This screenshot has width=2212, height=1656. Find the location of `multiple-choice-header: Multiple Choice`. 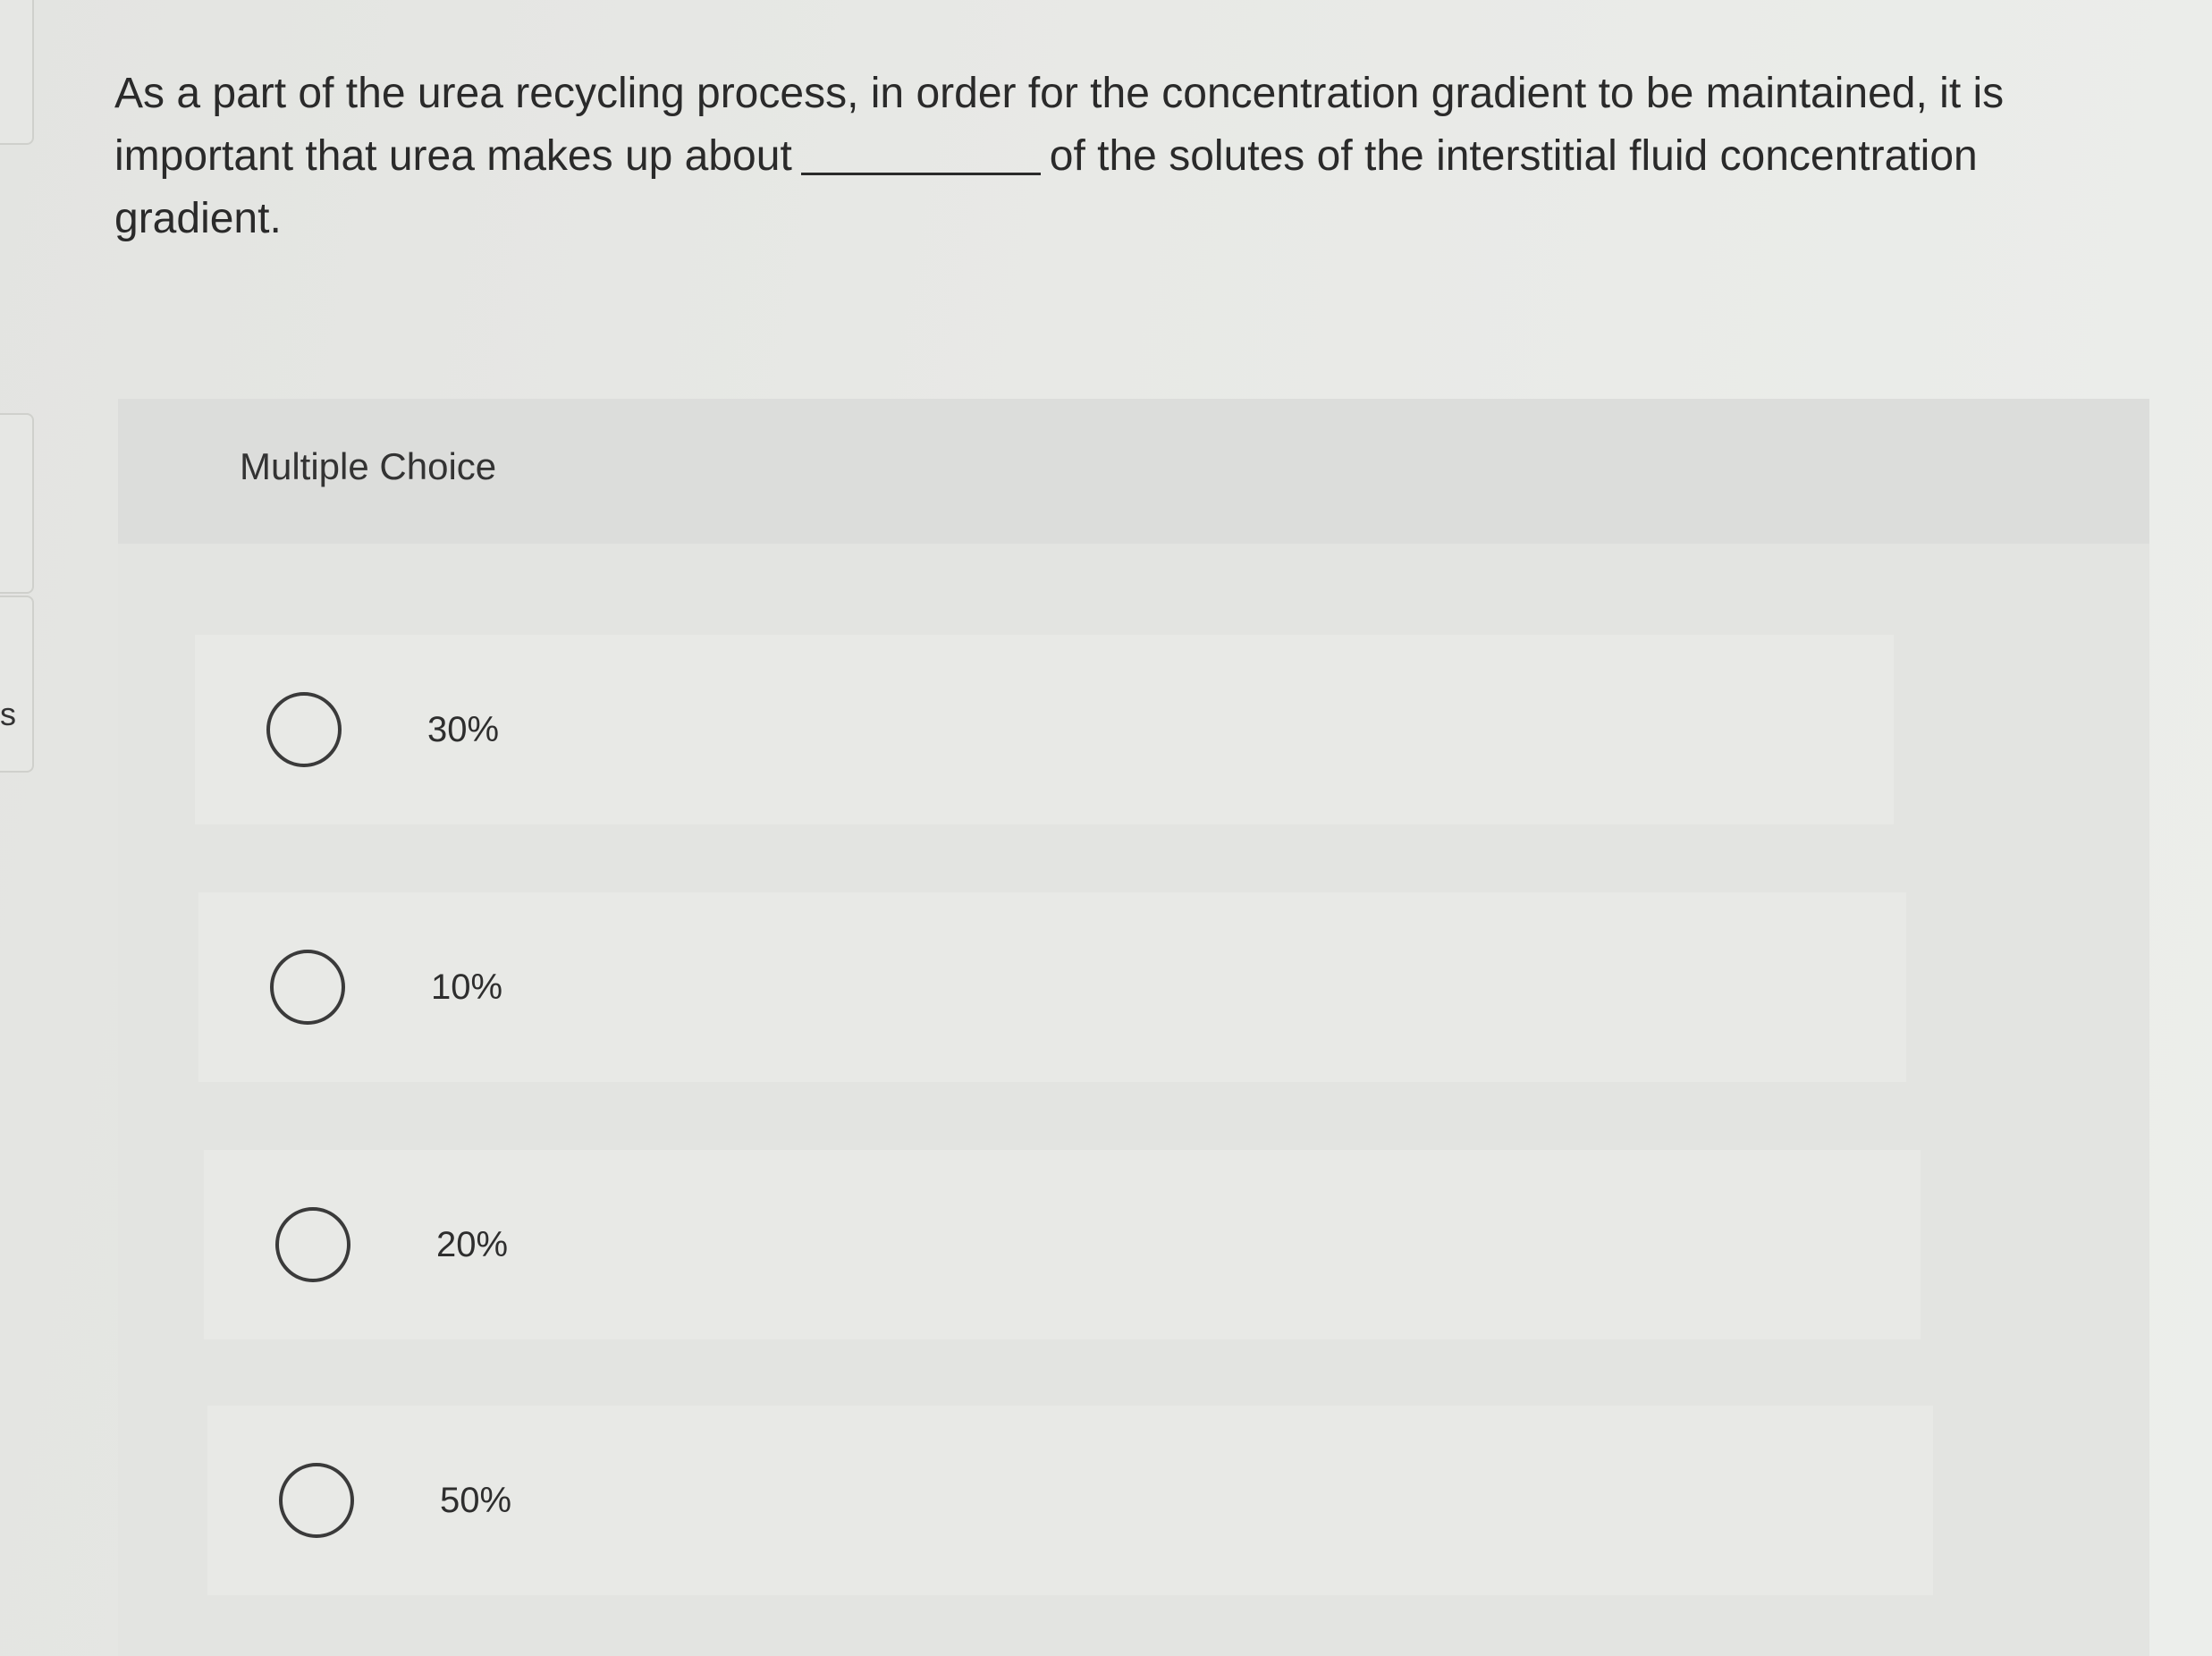

multiple-choice-header: Multiple Choice is located at coordinates (1133, 471).